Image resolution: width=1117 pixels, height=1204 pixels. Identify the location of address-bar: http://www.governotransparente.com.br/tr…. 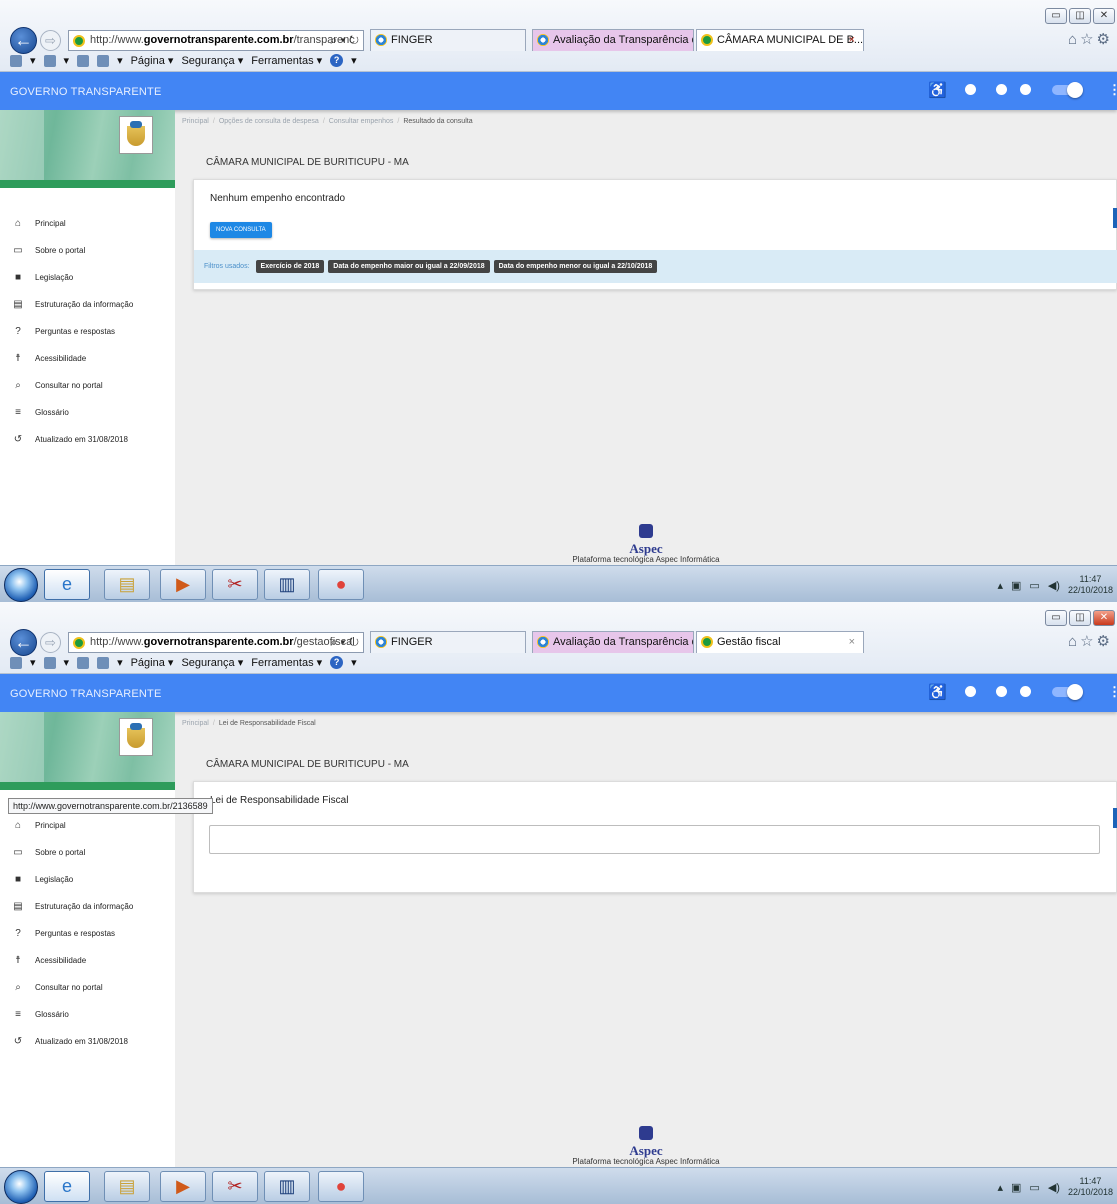
(216, 40).